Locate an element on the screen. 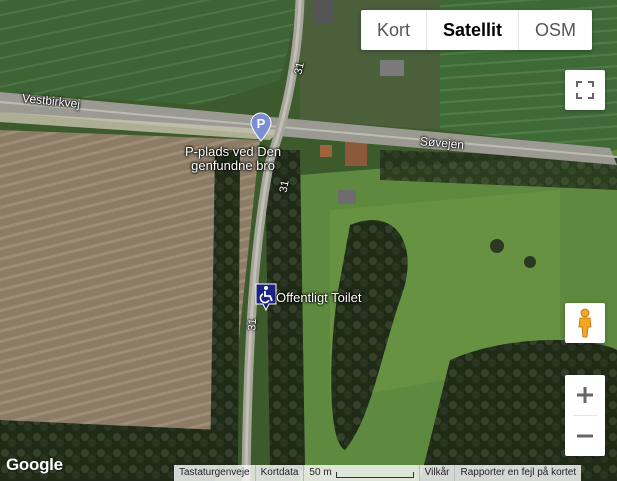  fullscreen-icon is located at coordinates (585, 90).